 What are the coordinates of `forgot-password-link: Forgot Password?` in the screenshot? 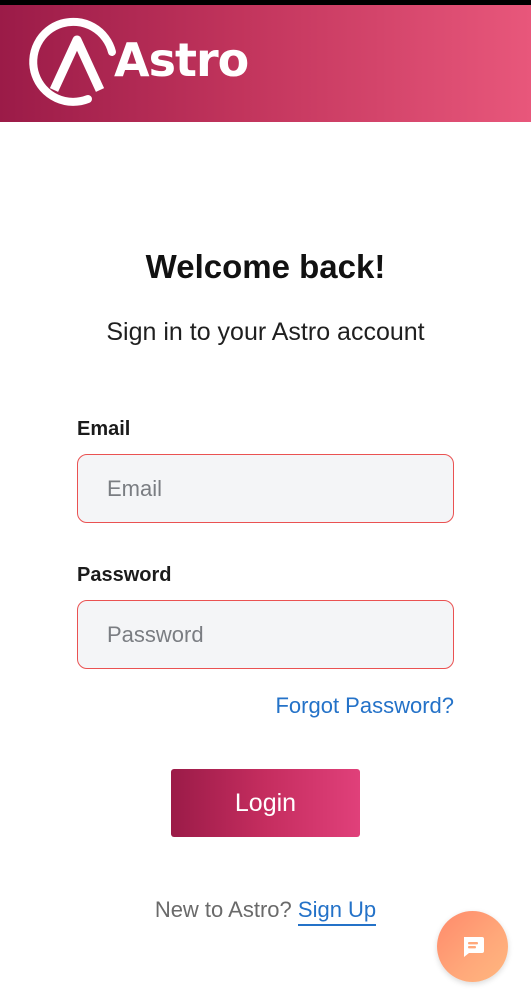 It's located at (364, 706).